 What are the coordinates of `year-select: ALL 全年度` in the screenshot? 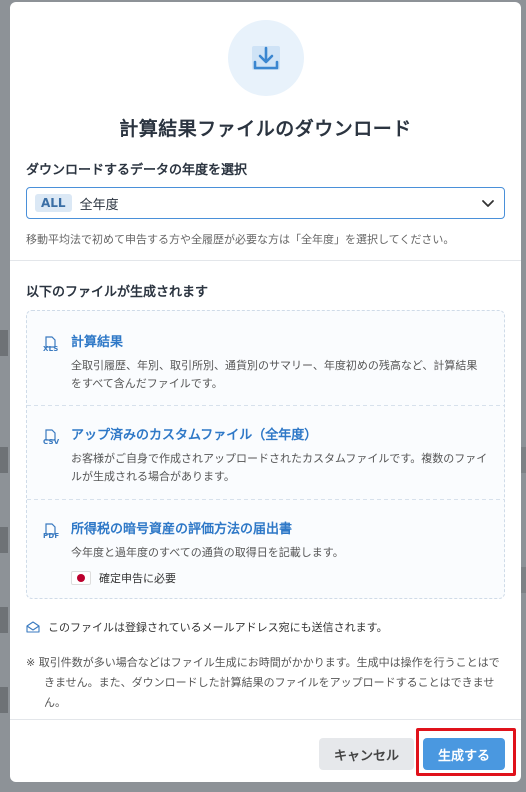 It's located at (265, 203).